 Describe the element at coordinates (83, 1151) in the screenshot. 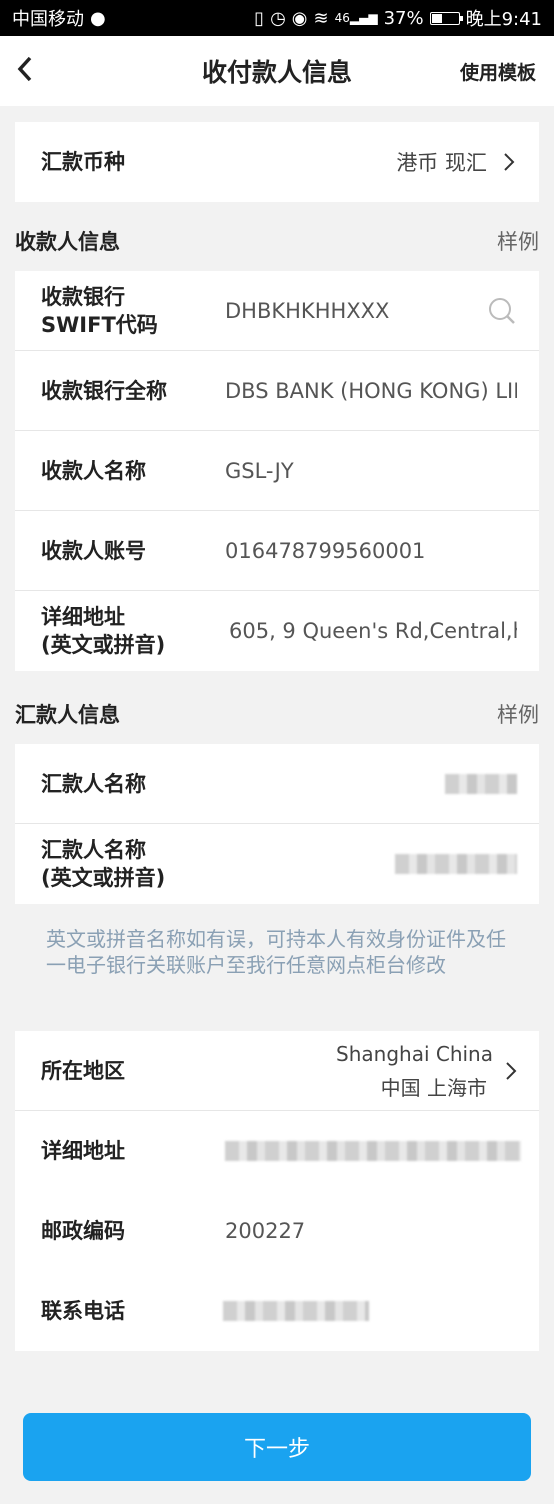

I see `remitter-address-label: 详细地址` at that location.